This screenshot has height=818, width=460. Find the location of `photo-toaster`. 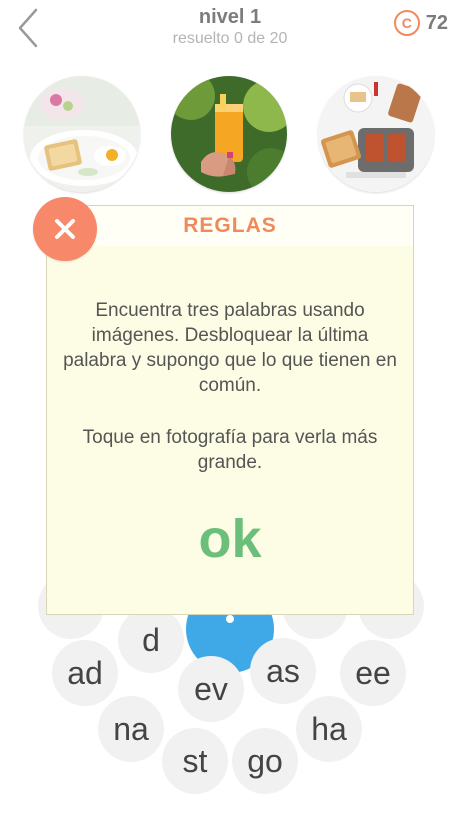

photo-toaster is located at coordinates (376, 134).